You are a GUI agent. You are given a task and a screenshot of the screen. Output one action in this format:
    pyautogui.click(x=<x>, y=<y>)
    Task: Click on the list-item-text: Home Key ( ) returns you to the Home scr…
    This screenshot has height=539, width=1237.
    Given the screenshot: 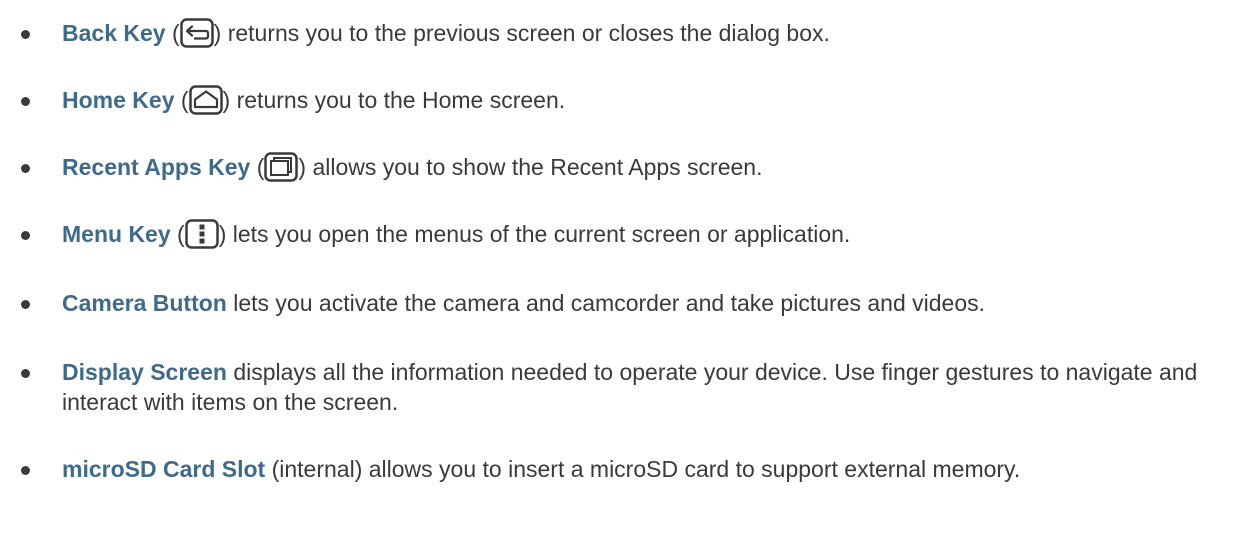 What is the action you would take?
    pyautogui.click(x=647, y=100)
    